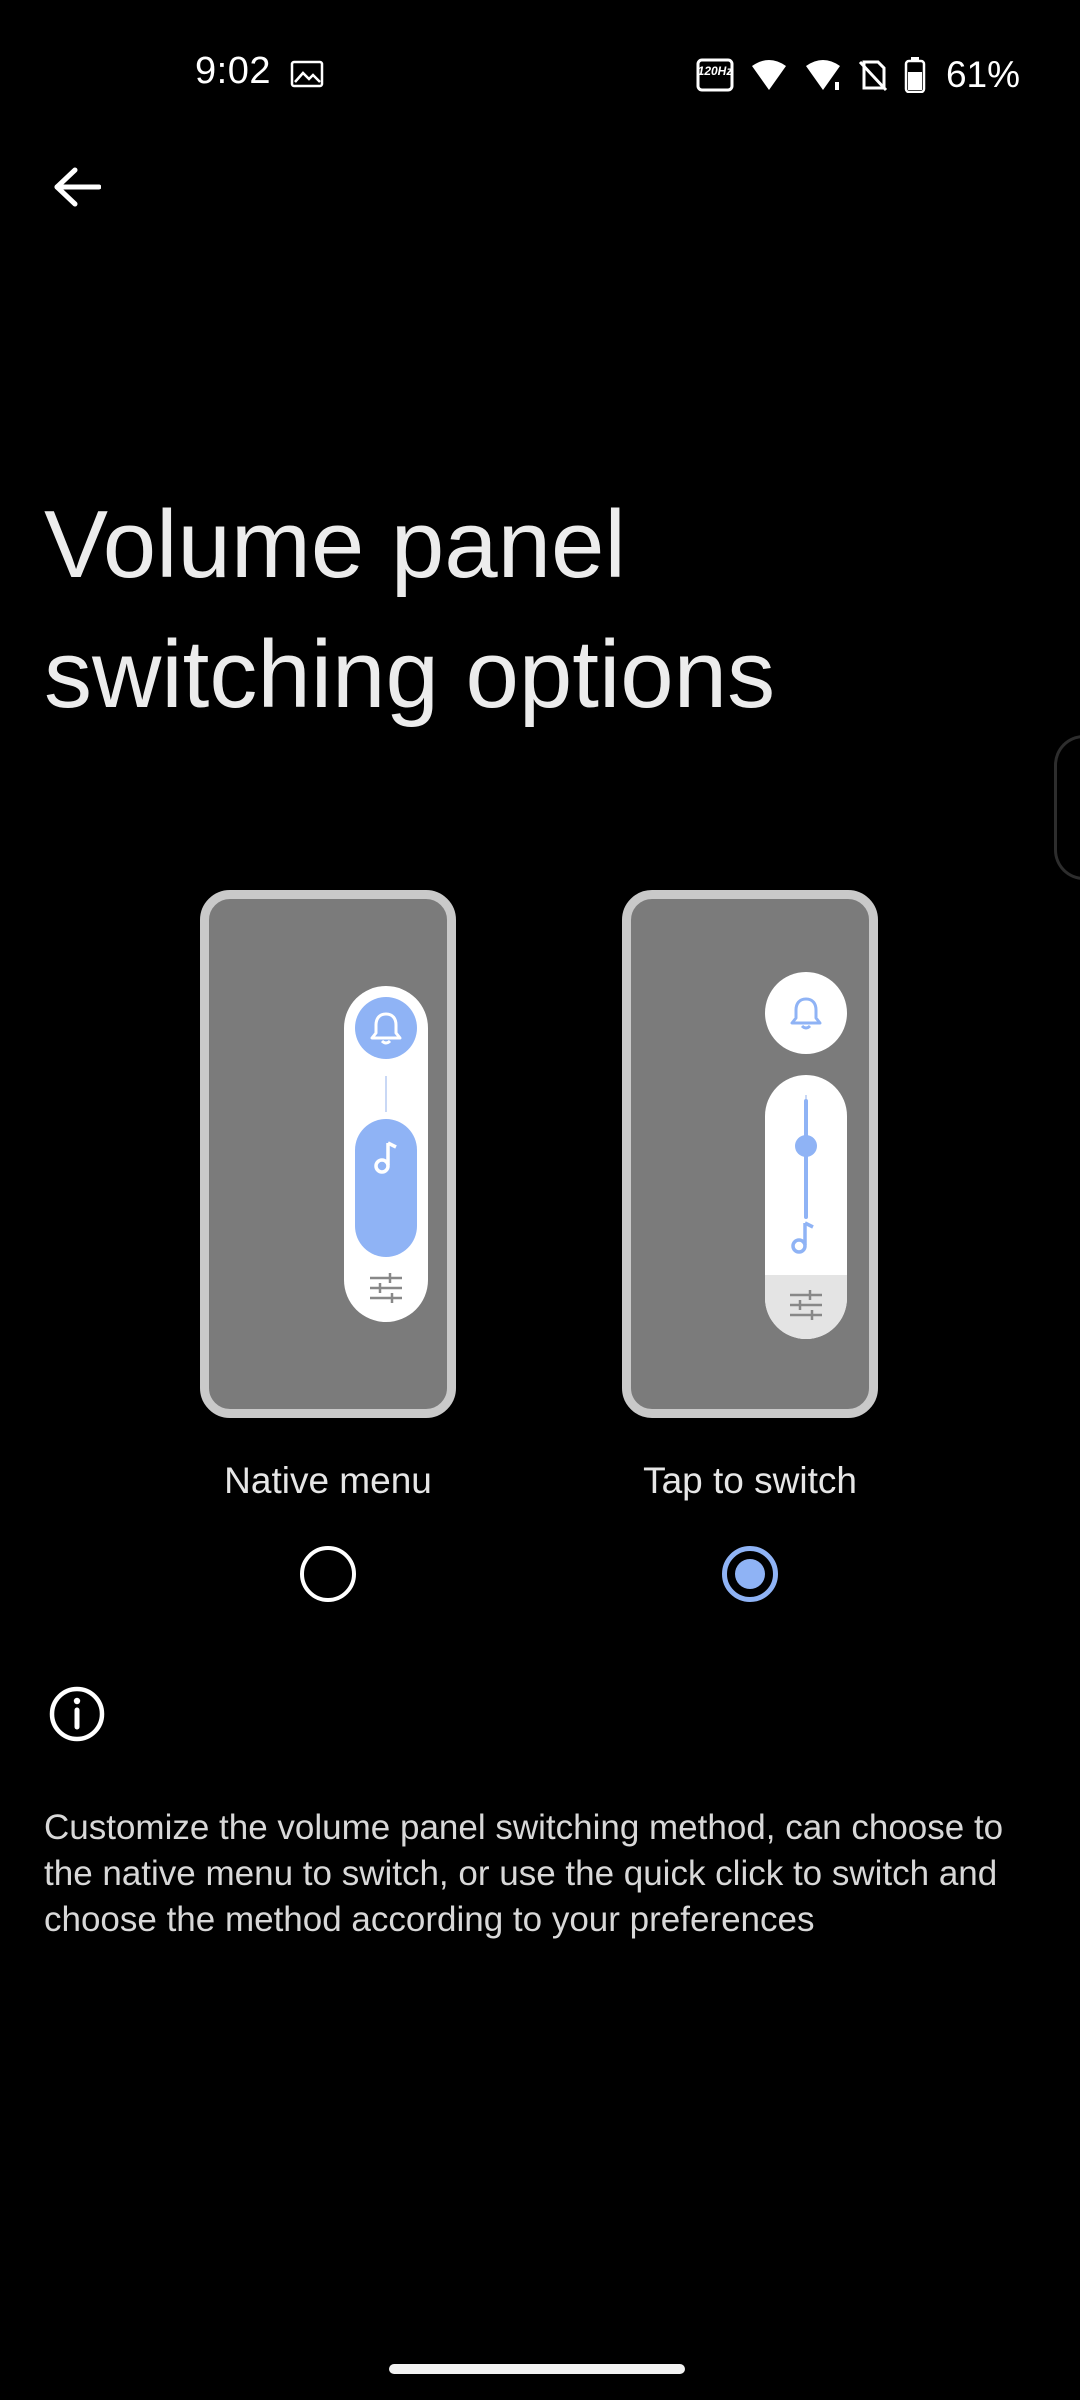 The width and height of the screenshot is (1080, 2400). What do you see at coordinates (915, 75) in the screenshot?
I see `battery-icon` at bounding box center [915, 75].